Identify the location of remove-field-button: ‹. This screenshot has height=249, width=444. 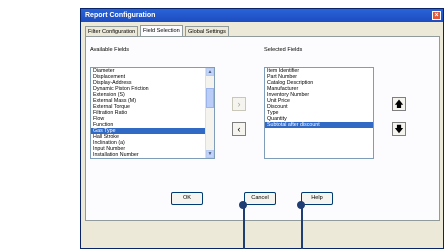
(239, 129).